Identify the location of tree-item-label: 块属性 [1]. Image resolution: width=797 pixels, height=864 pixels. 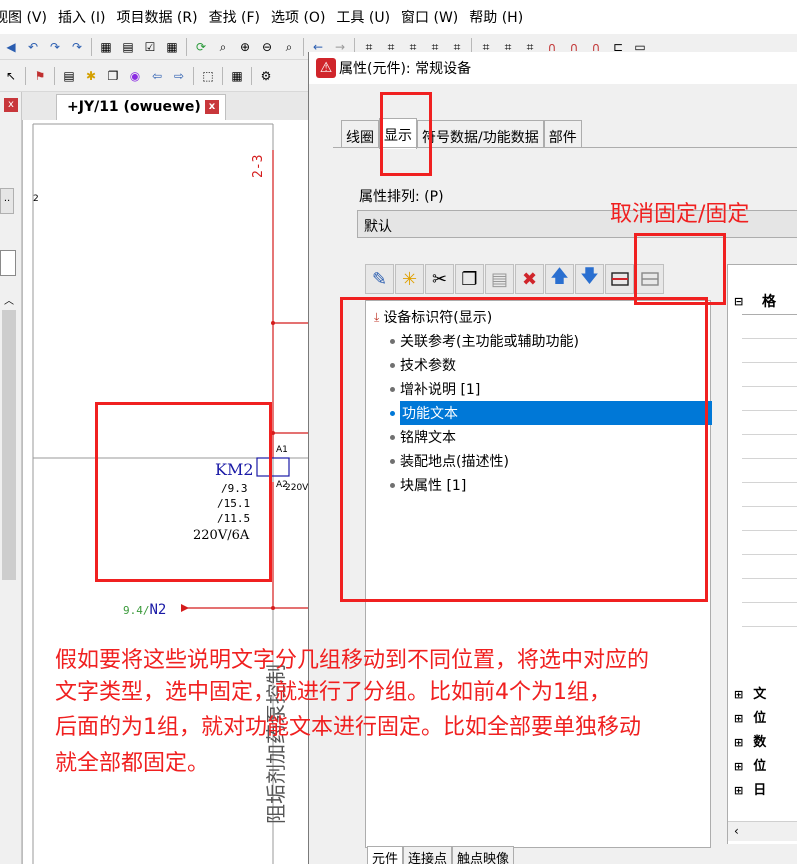
(433, 486).